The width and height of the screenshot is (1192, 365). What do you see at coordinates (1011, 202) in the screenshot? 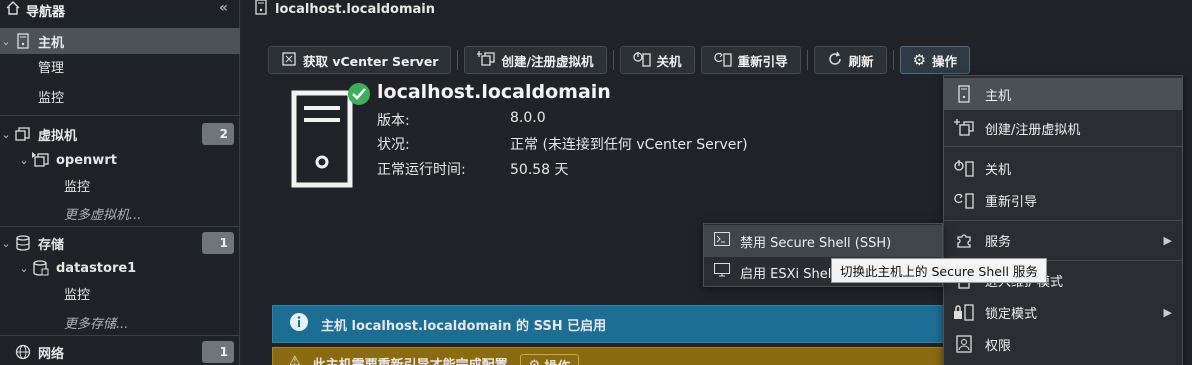
I see `menu-item-label: 重新引导` at bounding box center [1011, 202].